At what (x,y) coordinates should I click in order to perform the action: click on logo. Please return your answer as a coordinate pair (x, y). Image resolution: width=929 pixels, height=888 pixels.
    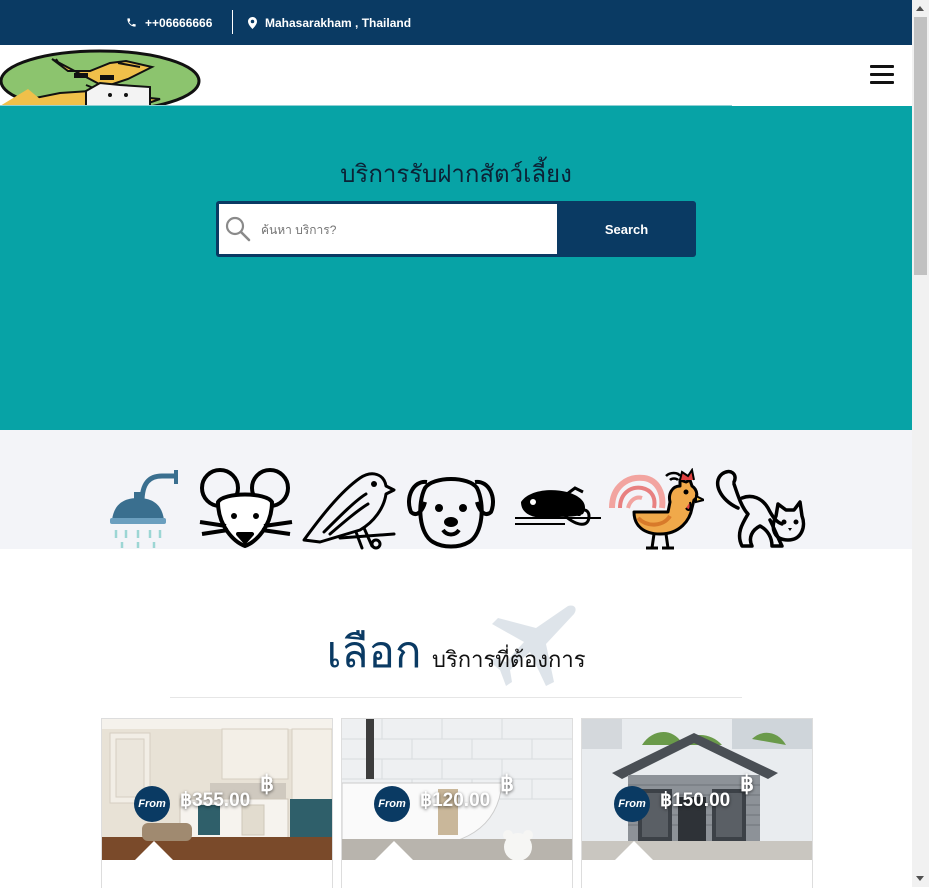
    Looking at the image, I should click on (101, 75).